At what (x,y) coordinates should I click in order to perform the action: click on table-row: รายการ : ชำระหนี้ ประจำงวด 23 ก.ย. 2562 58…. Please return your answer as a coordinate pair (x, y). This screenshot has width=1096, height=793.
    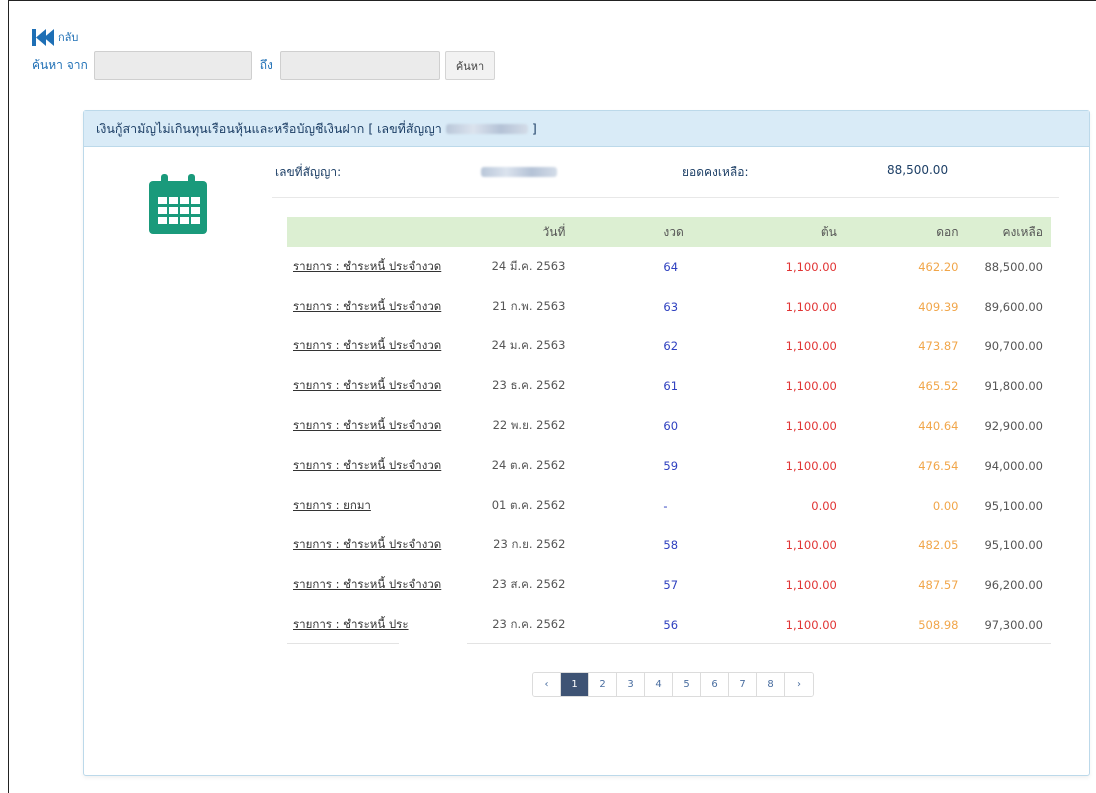
    Looking at the image, I should click on (669, 546).